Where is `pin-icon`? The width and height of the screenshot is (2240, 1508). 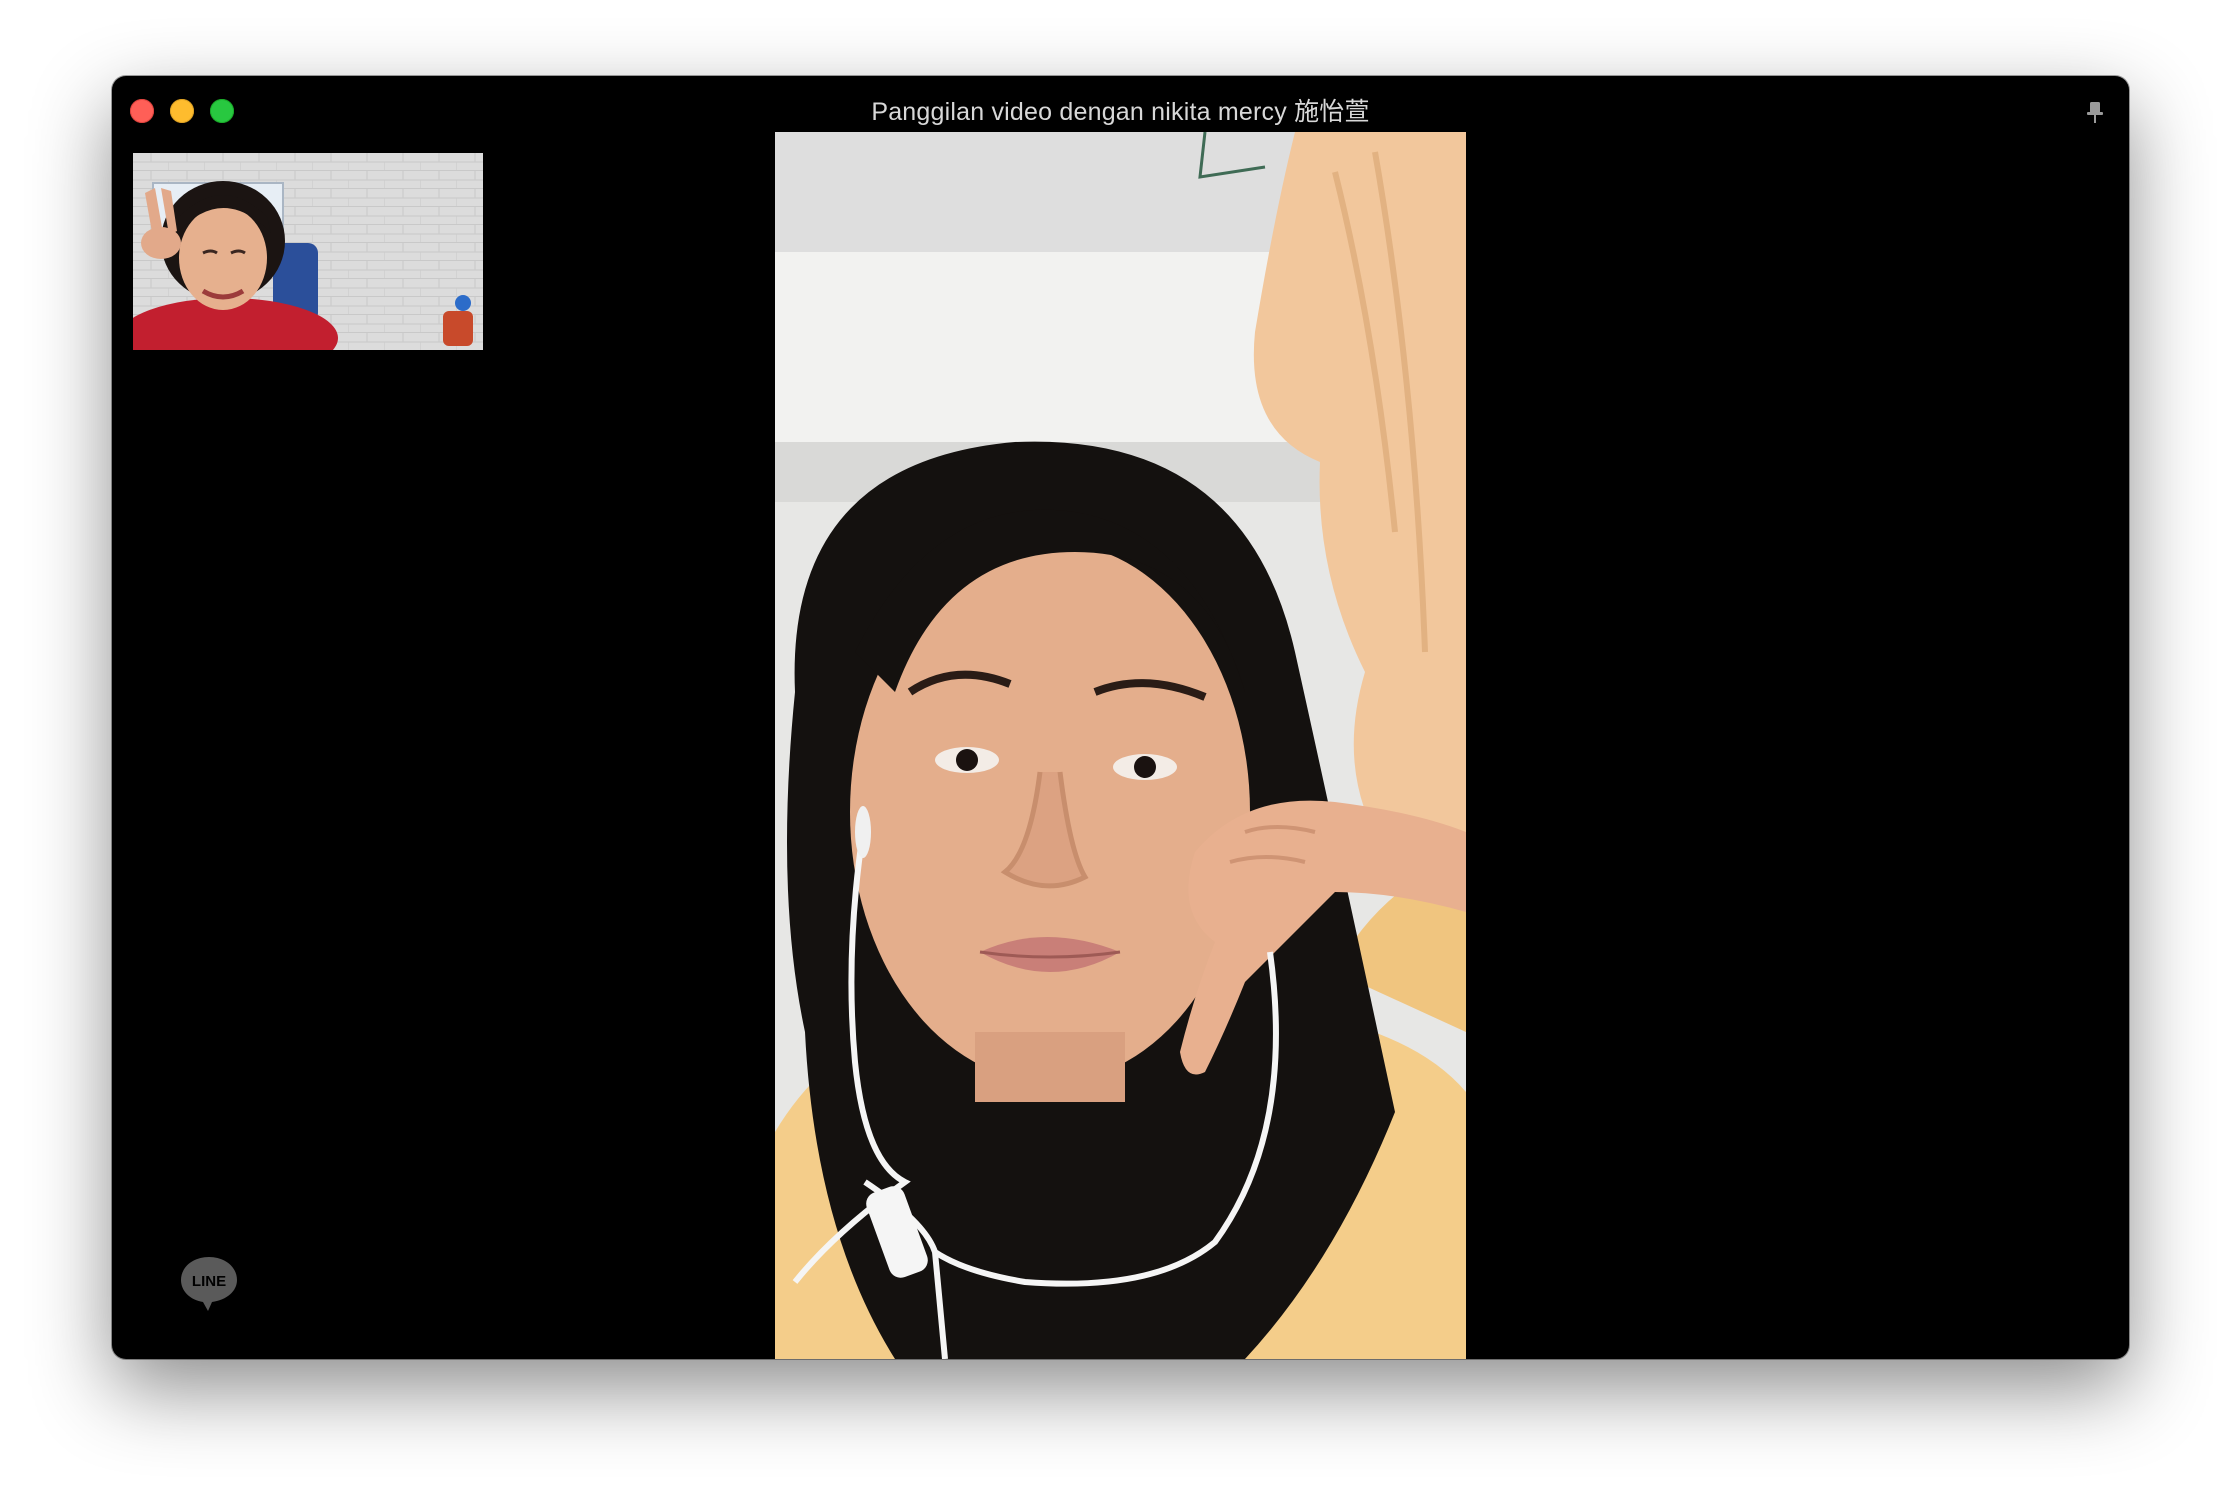
pin-icon is located at coordinates (2095, 112).